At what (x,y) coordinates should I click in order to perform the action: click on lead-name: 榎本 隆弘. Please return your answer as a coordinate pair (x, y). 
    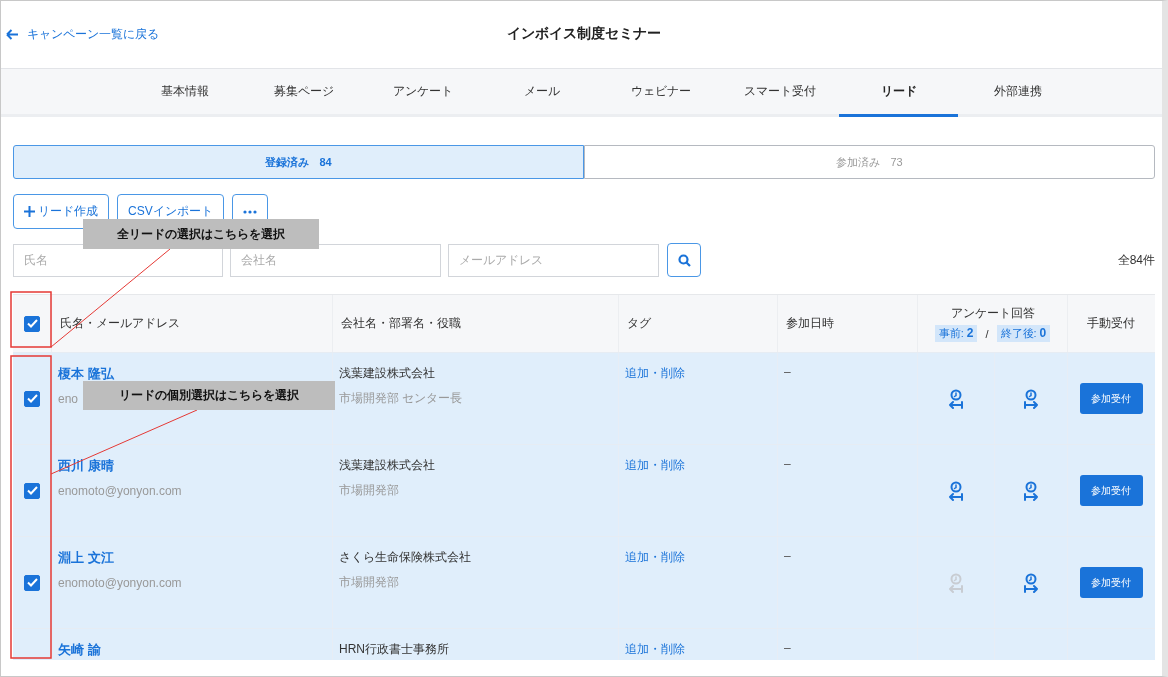
    Looking at the image, I should click on (86, 373).